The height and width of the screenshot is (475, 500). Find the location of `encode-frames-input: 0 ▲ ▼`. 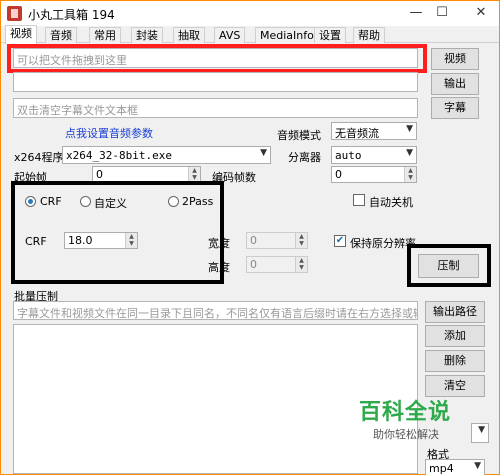

encode-frames-input: 0 ▲ ▼ is located at coordinates (374, 174).